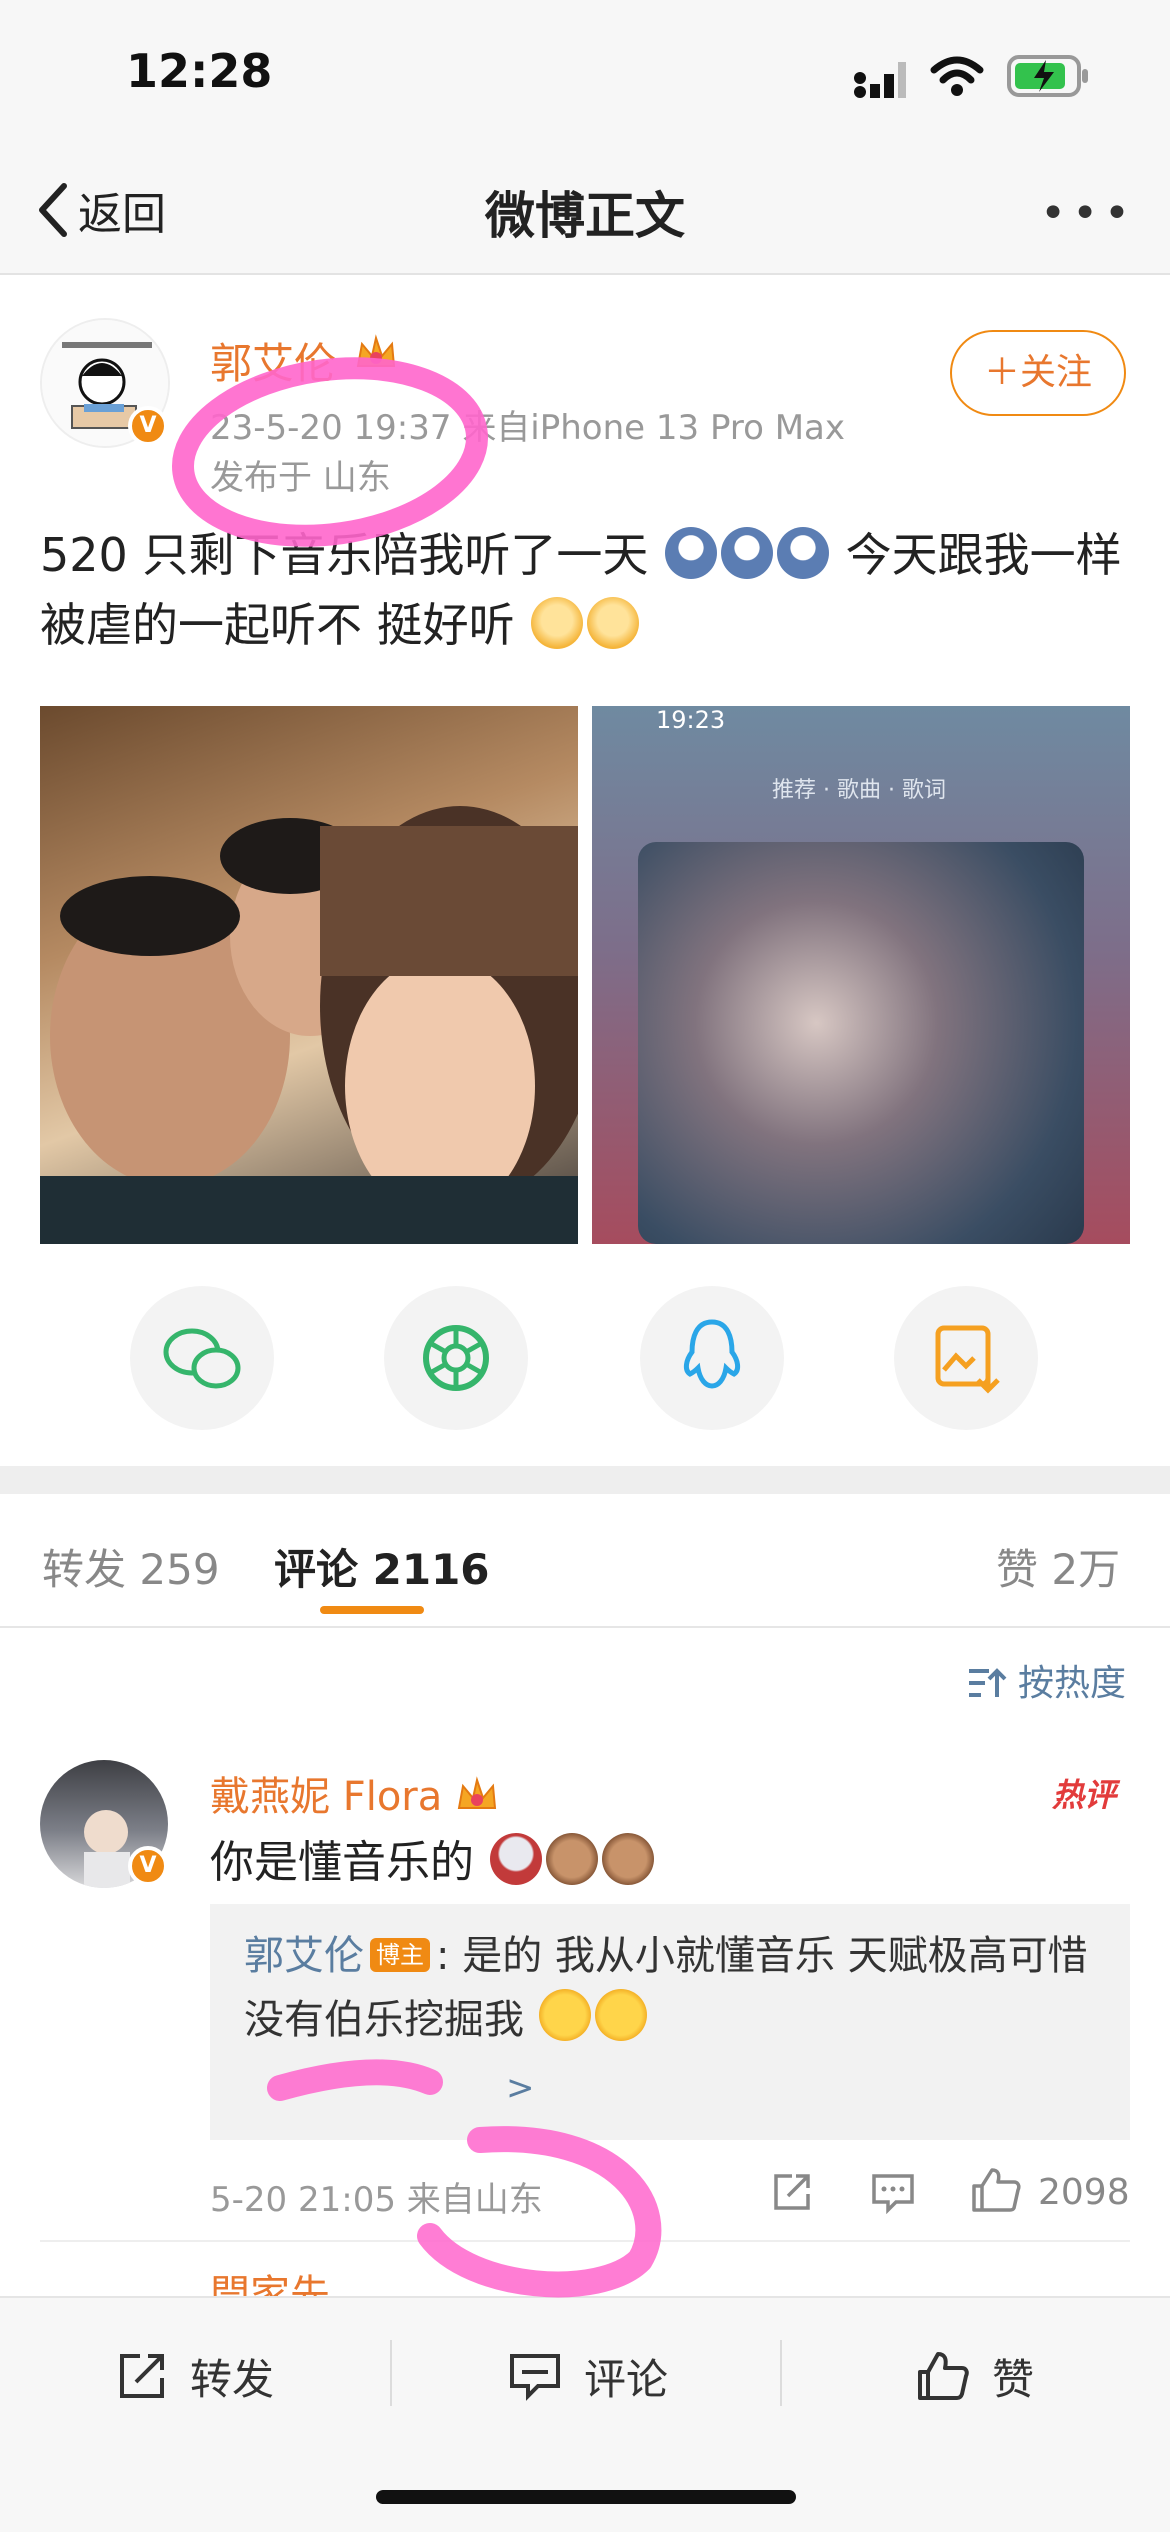 This screenshot has width=1170, height=2532. I want to click on photo-people-image, so click(309, 1025).